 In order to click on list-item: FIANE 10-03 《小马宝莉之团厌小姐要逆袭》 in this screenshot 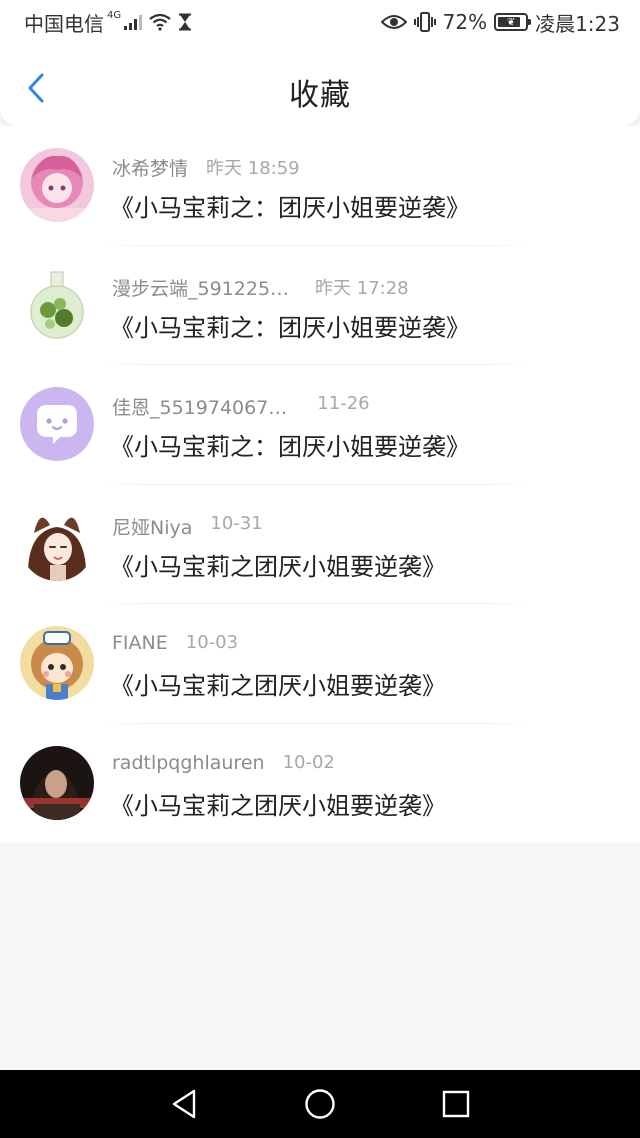, I will do `click(320, 664)`.